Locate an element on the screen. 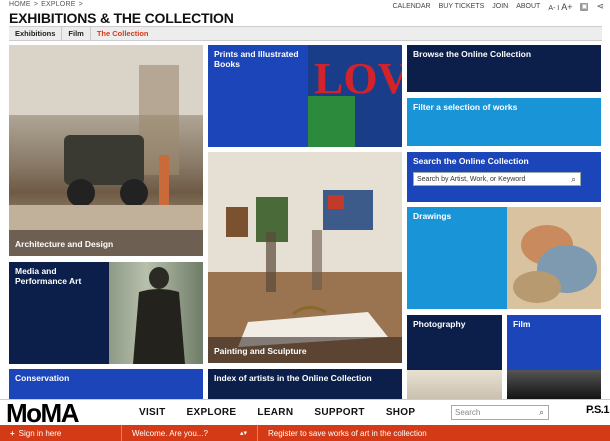 Image resolution: width=610 pixels, height=441 pixels. plus-icon: + is located at coordinates (12, 433).